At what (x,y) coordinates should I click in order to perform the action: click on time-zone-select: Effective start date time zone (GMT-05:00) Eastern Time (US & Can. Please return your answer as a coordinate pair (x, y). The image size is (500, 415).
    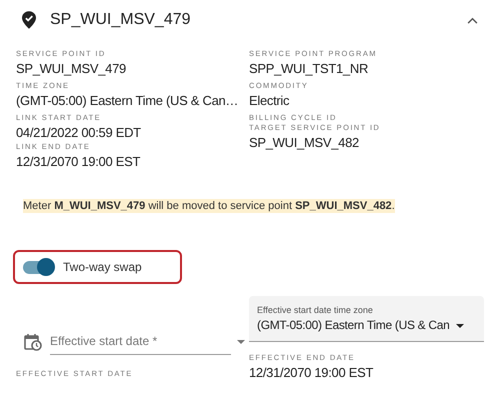
    Looking at the image, I should click on (366, 319).